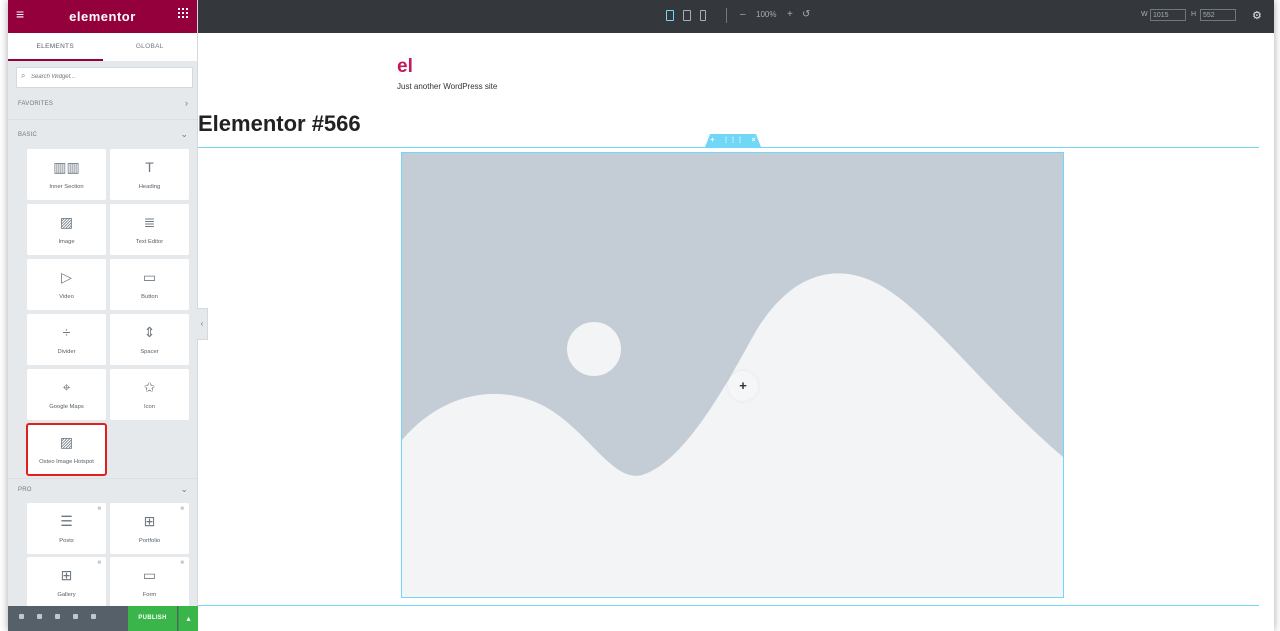 The height and width of the screenshot is (631, 1280). I want to click on widget-label: Osteo Image Hotspot, so click(66, 462).